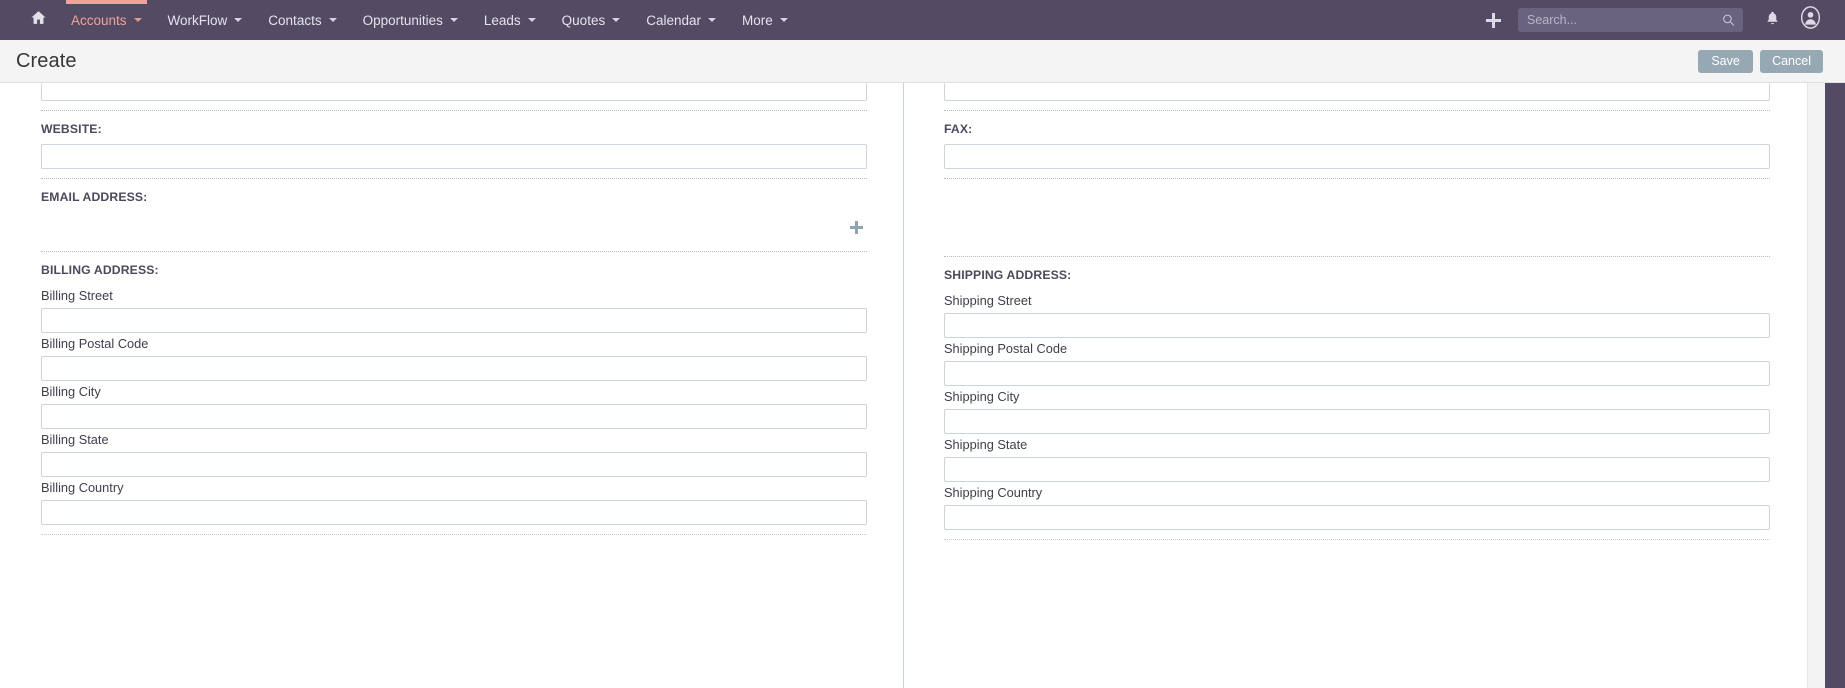  I want to click on save-button: Save, so click(1726, 61).